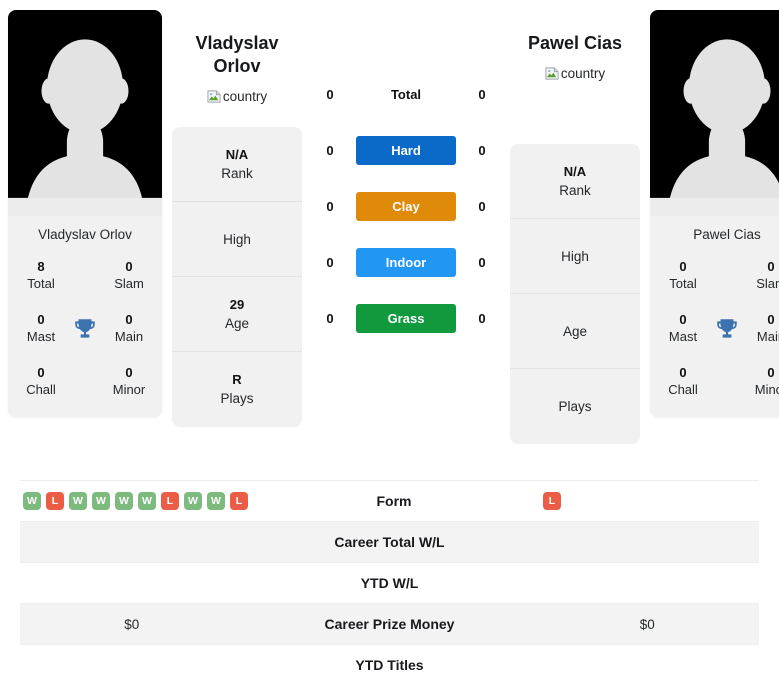  Describe the element at coordinates (237, 379) in the screenshot. I see `info-value: R` at that location.